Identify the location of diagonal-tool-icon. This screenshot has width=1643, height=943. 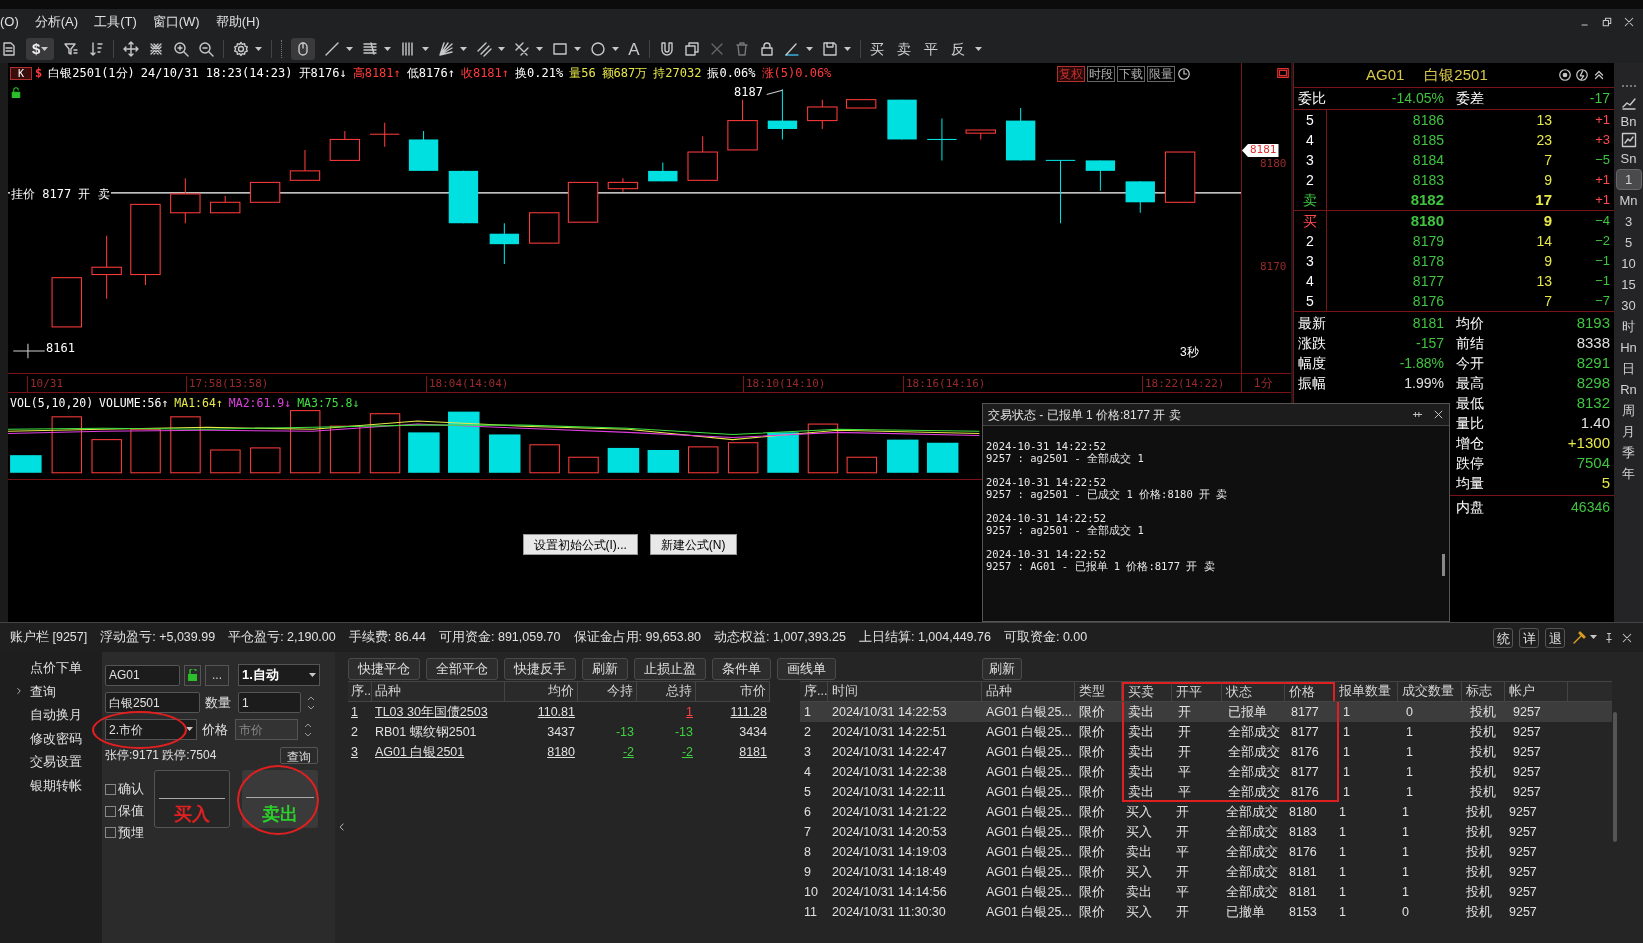
(522, 49).